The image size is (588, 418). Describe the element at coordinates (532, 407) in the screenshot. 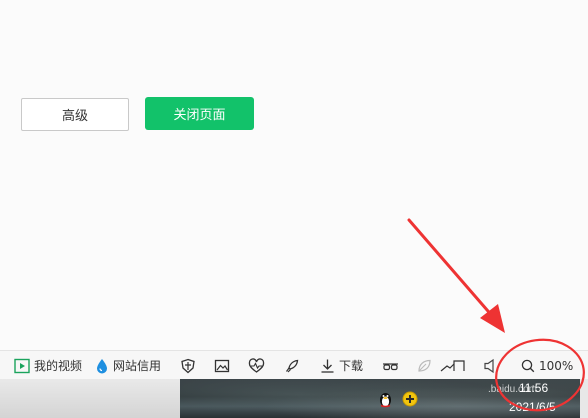

I see `clock-date: 2021/6/5` at that location.